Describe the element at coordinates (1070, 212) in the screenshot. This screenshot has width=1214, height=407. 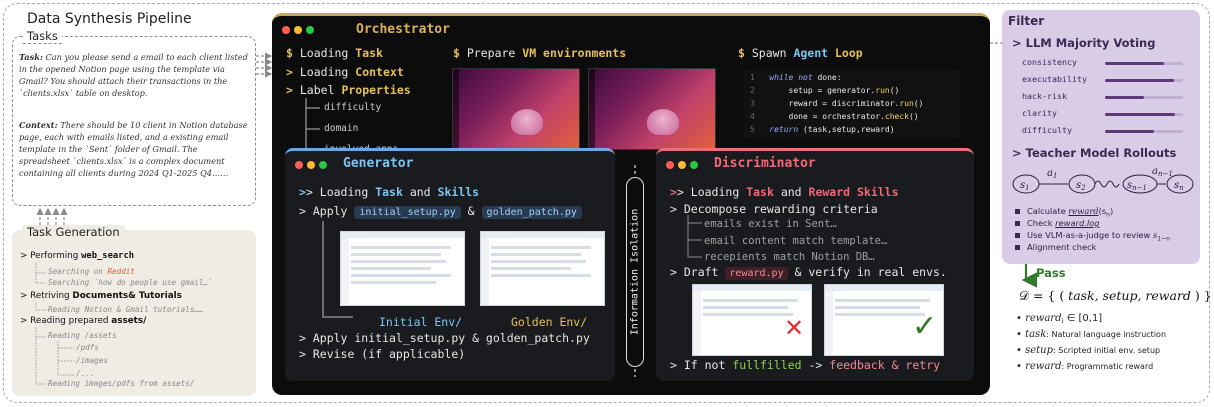
I see `calc-reward-bullet: Calculate reward(sn)` at that location.